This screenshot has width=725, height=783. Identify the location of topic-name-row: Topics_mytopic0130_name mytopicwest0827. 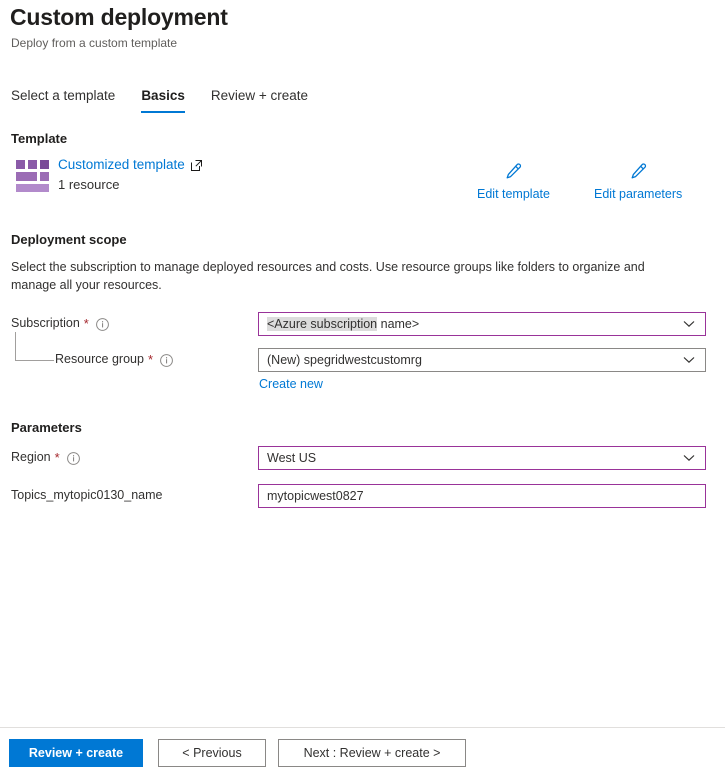
(362, 497).